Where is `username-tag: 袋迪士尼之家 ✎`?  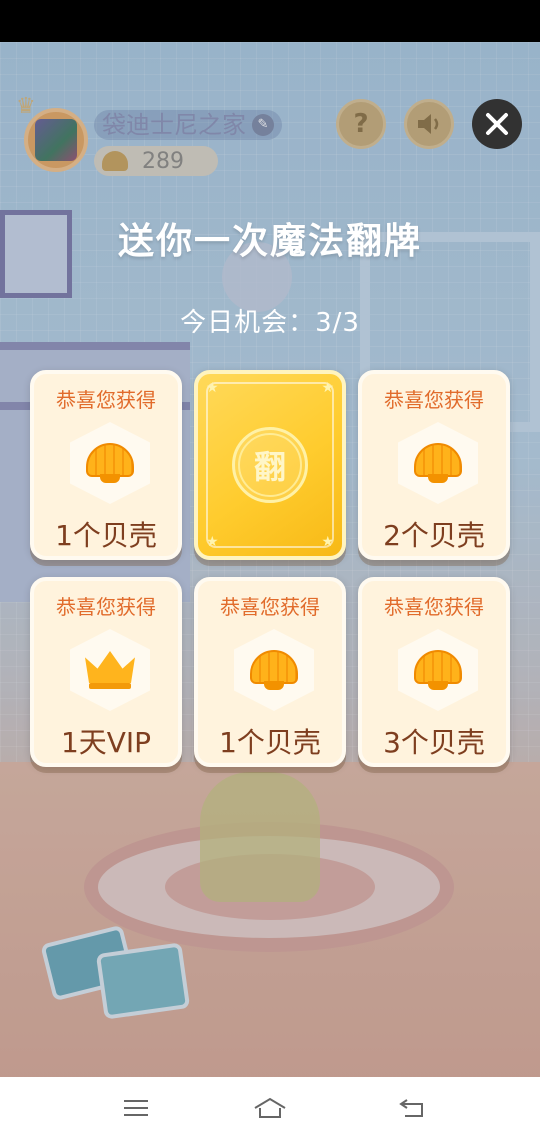
username-tag: 袋迪士尼之家 ✎ is located at coordinates (188, 125).